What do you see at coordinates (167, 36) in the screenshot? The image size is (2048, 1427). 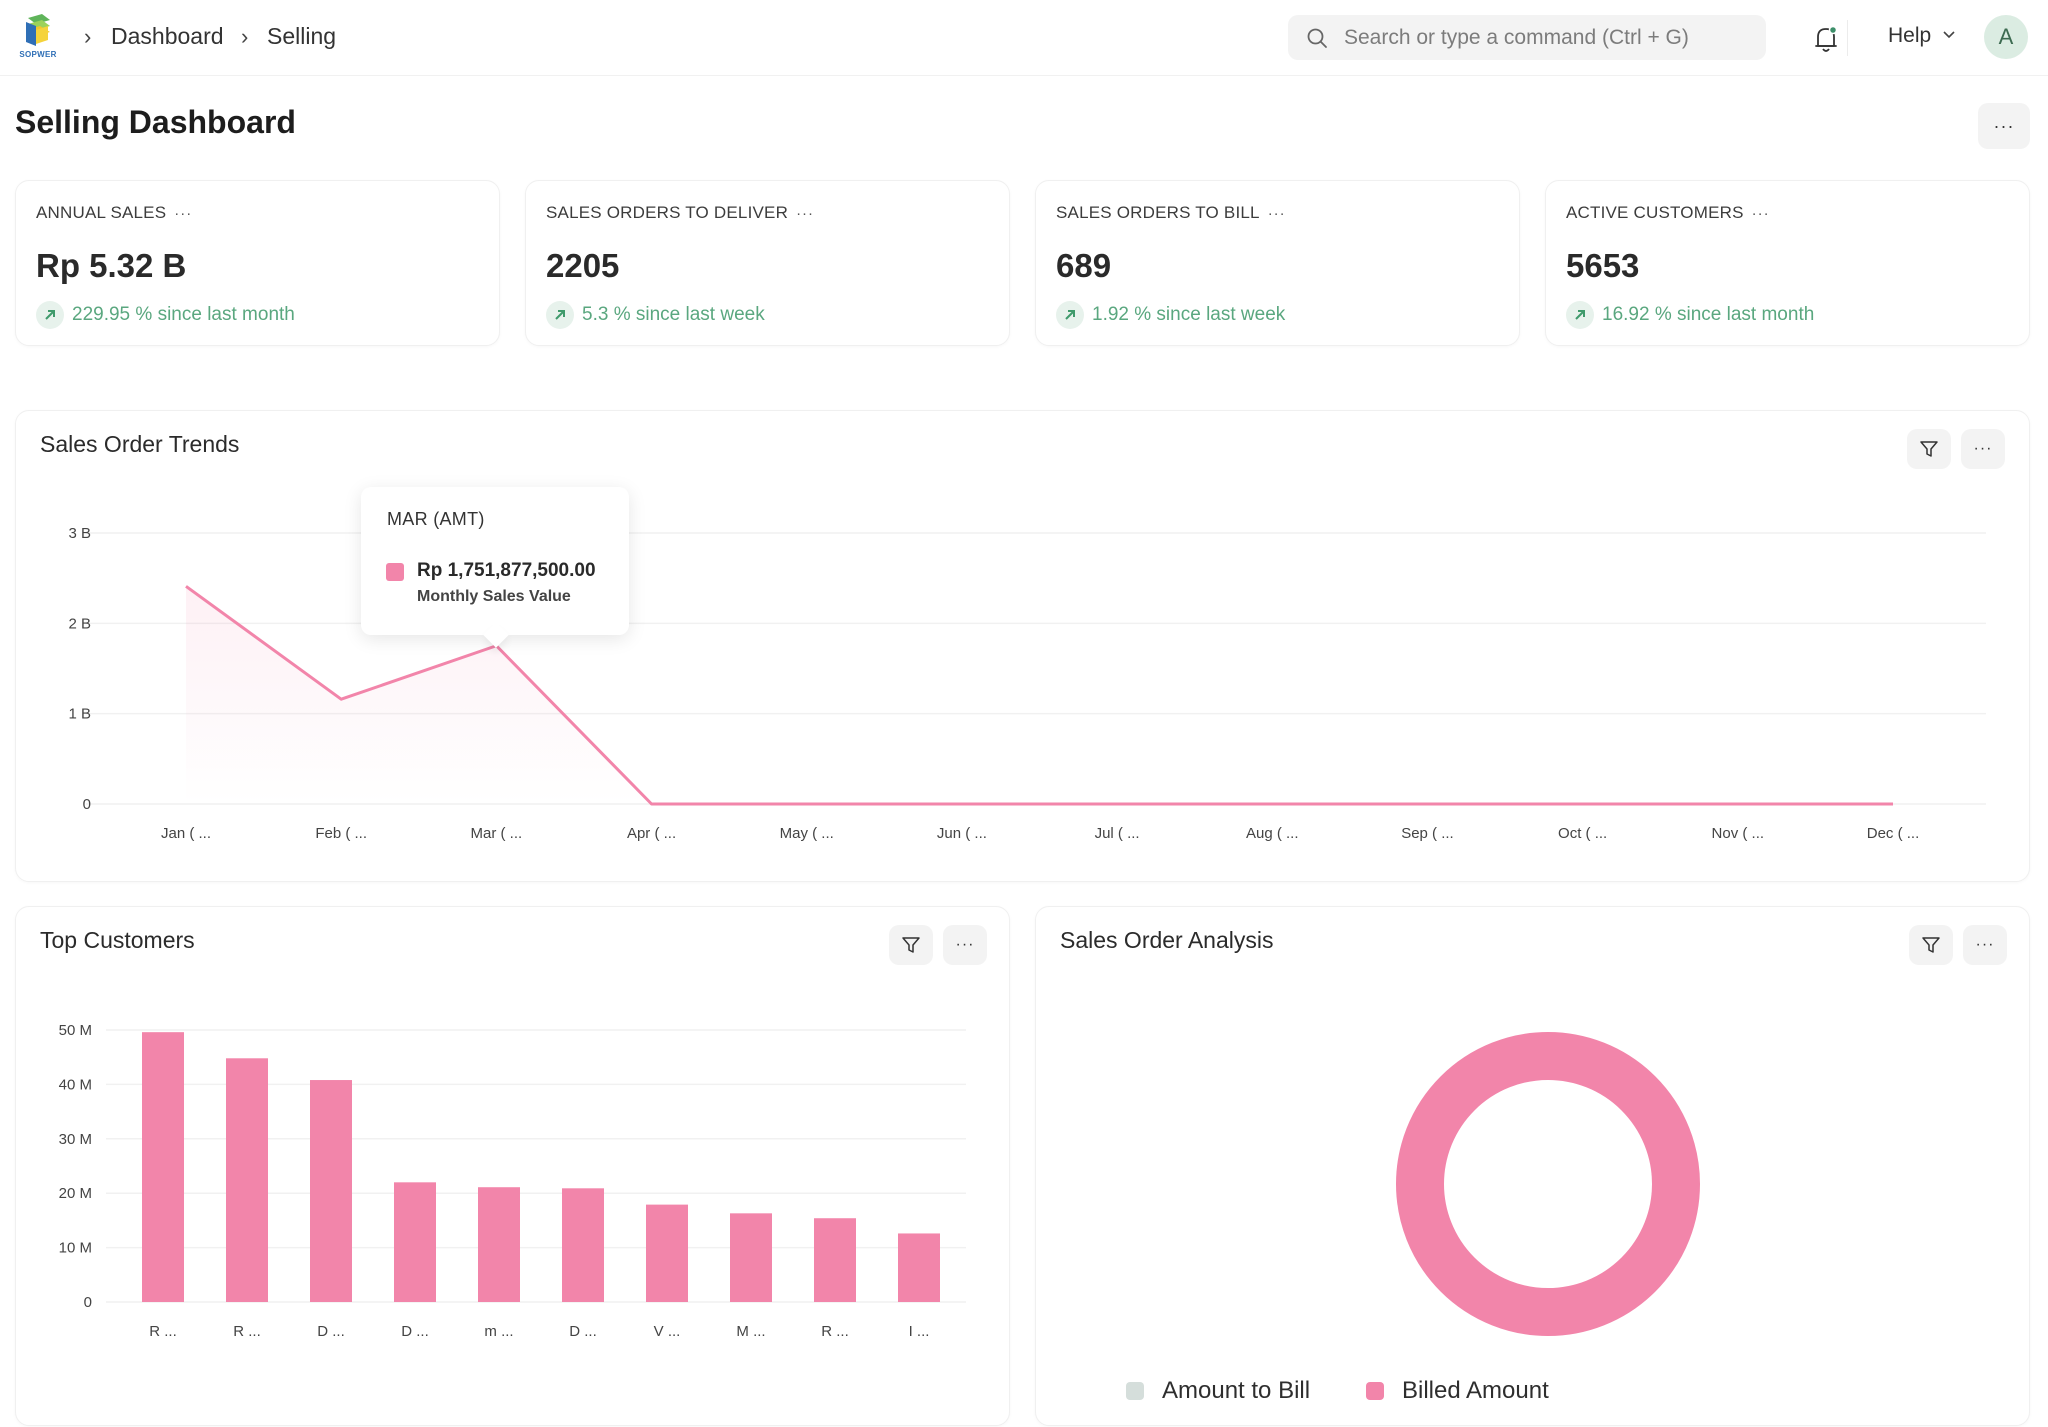 I see `breadcrumb-dashboard: Dashboard` at bounding box center [167, 36].